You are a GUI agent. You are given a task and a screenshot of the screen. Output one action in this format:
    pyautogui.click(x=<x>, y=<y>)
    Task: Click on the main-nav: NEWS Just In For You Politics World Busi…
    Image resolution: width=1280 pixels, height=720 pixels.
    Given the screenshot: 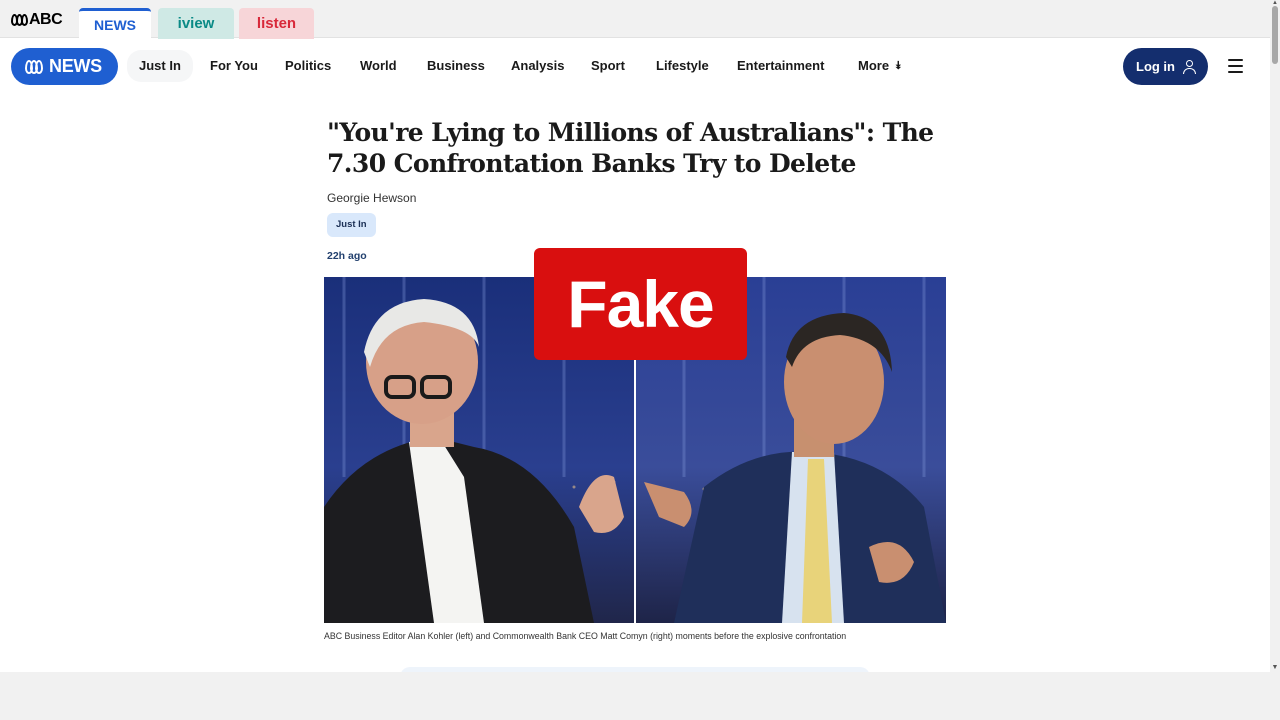 What is the action you would take?
    pyautogui.click(x=635, y=66)
    